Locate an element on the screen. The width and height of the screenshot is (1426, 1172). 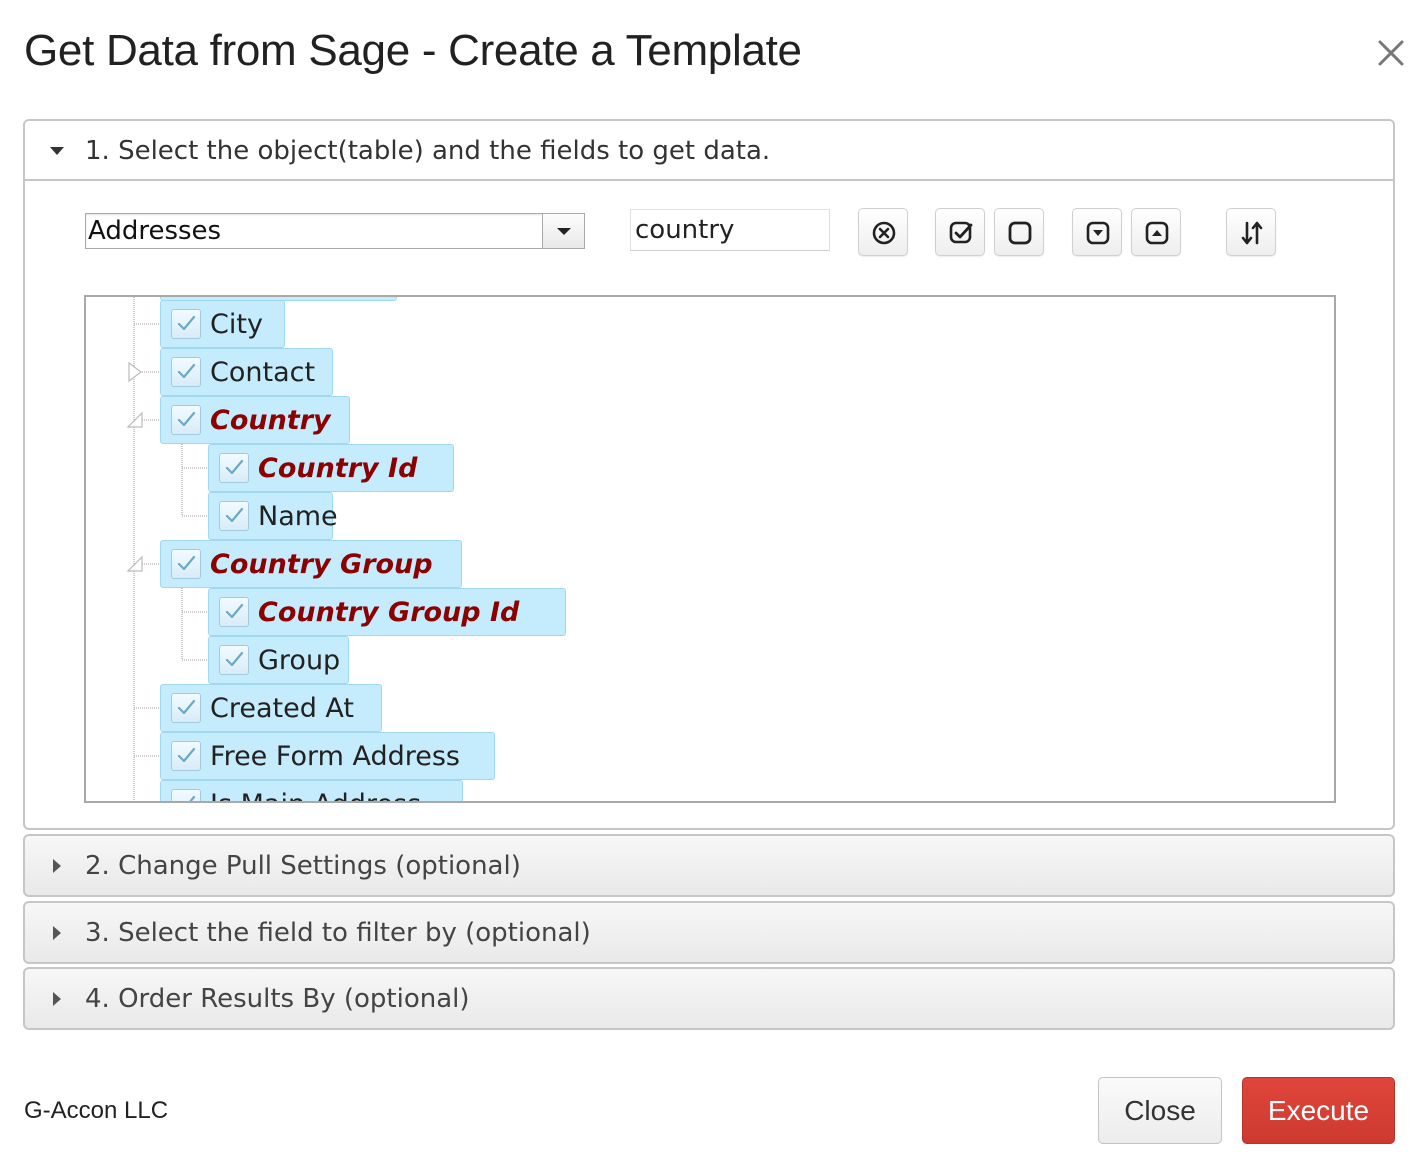
tree-node: Country Group is located at coordinates (311, 564).